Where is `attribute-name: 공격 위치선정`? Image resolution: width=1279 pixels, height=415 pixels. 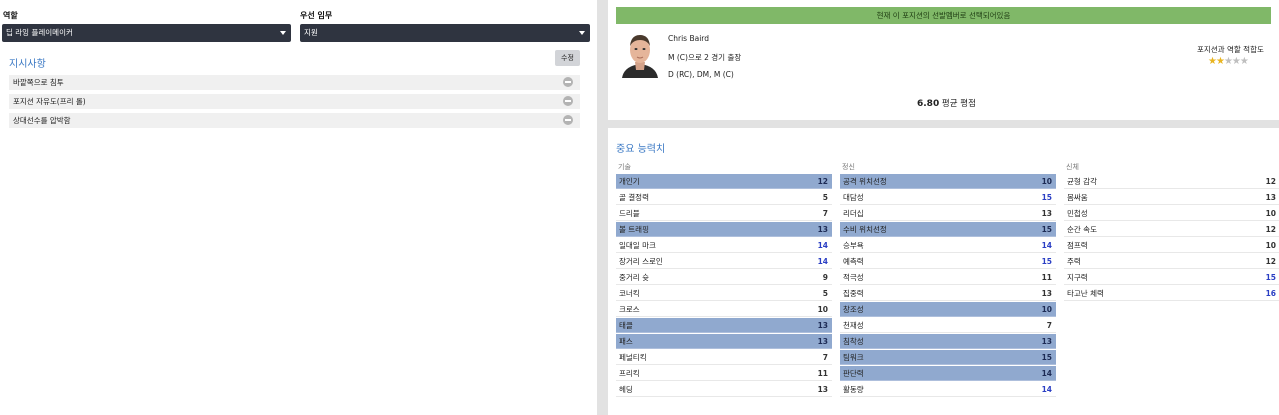
attribute-name: 공격 위치선정 is located at coordinates (865, 181).